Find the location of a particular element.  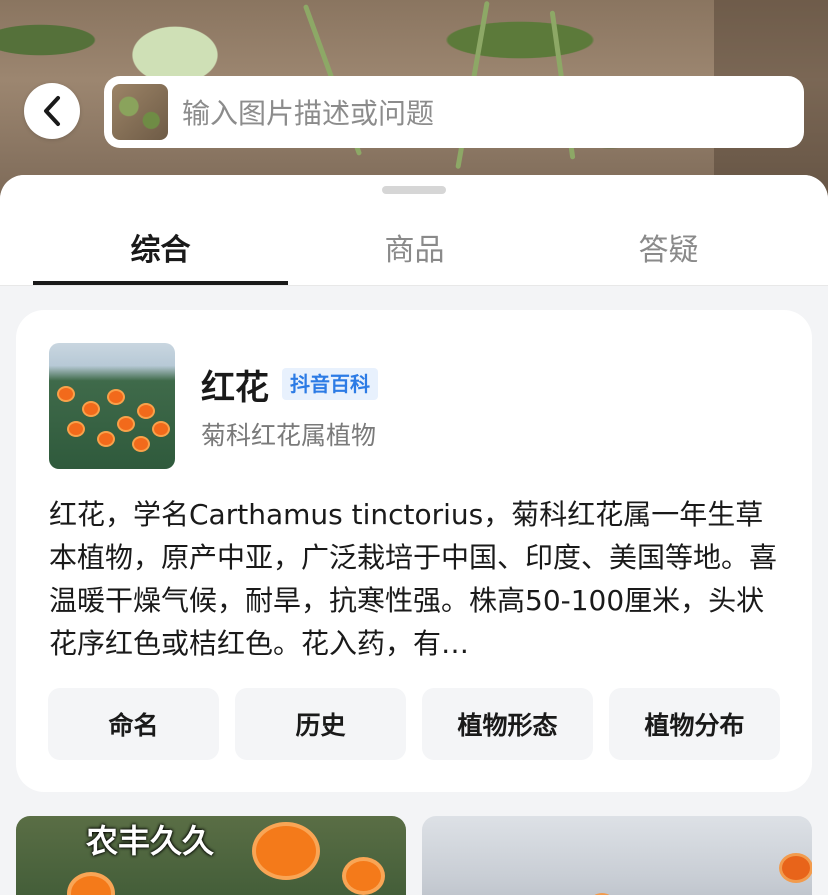

search-image-thumbnail is located at coordinates (140, 112).